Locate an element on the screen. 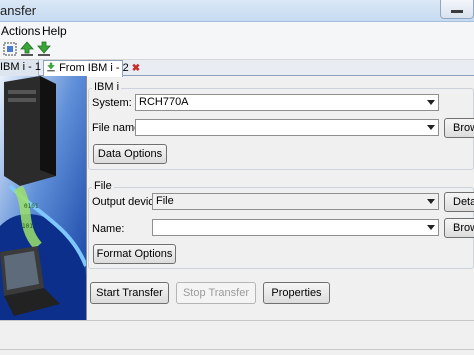 The height and width of the screenshot is (355, 474). server-laptop-illustration: 0101 101 is located at coordinates (43, 198).